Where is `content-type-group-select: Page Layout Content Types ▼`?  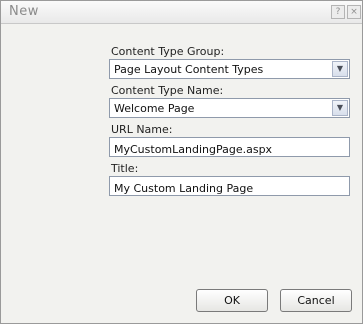
content-type-group-select: Page Layout Content Types ▼ is located at coordinates (229, 69).